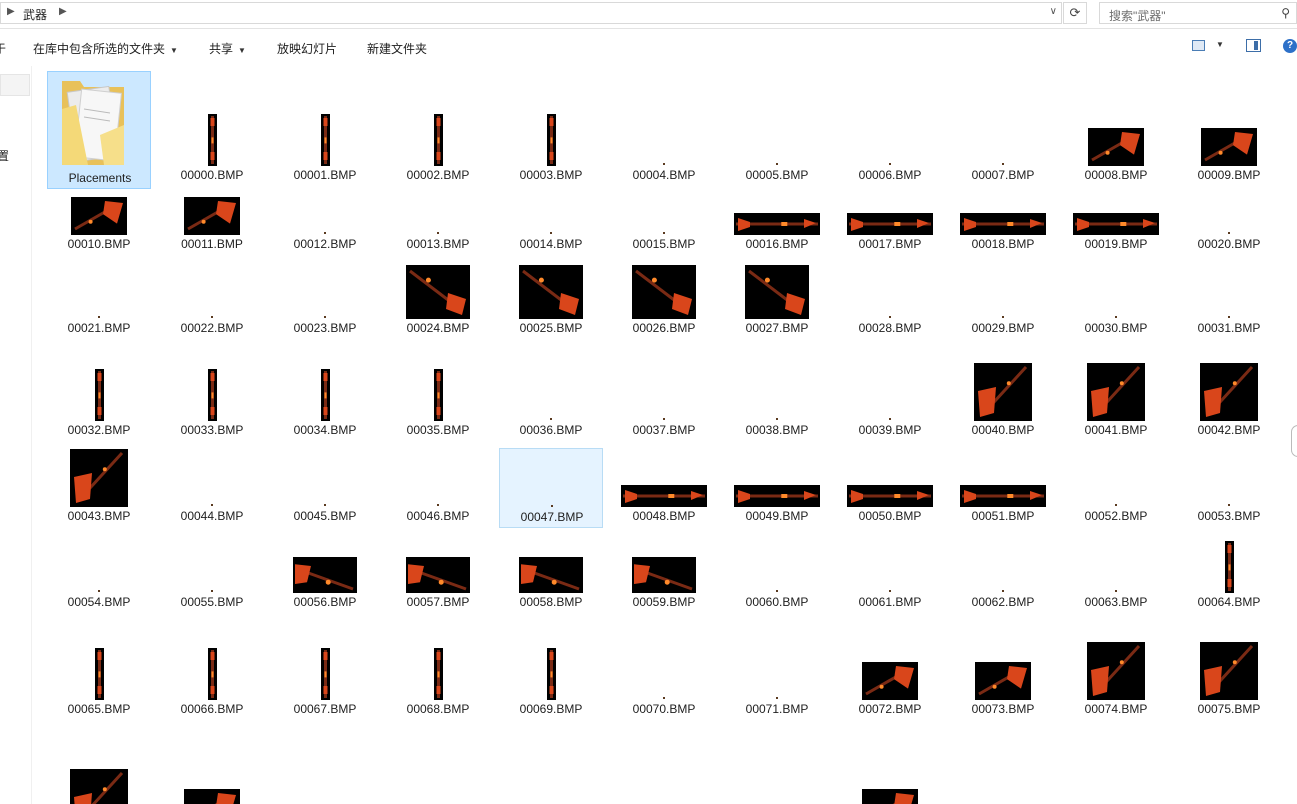 The image size is (1297, 804). Describe the element at coordinates (1229, 394) in the screenshot. I see `file-item: 00042.BMP` at that location.